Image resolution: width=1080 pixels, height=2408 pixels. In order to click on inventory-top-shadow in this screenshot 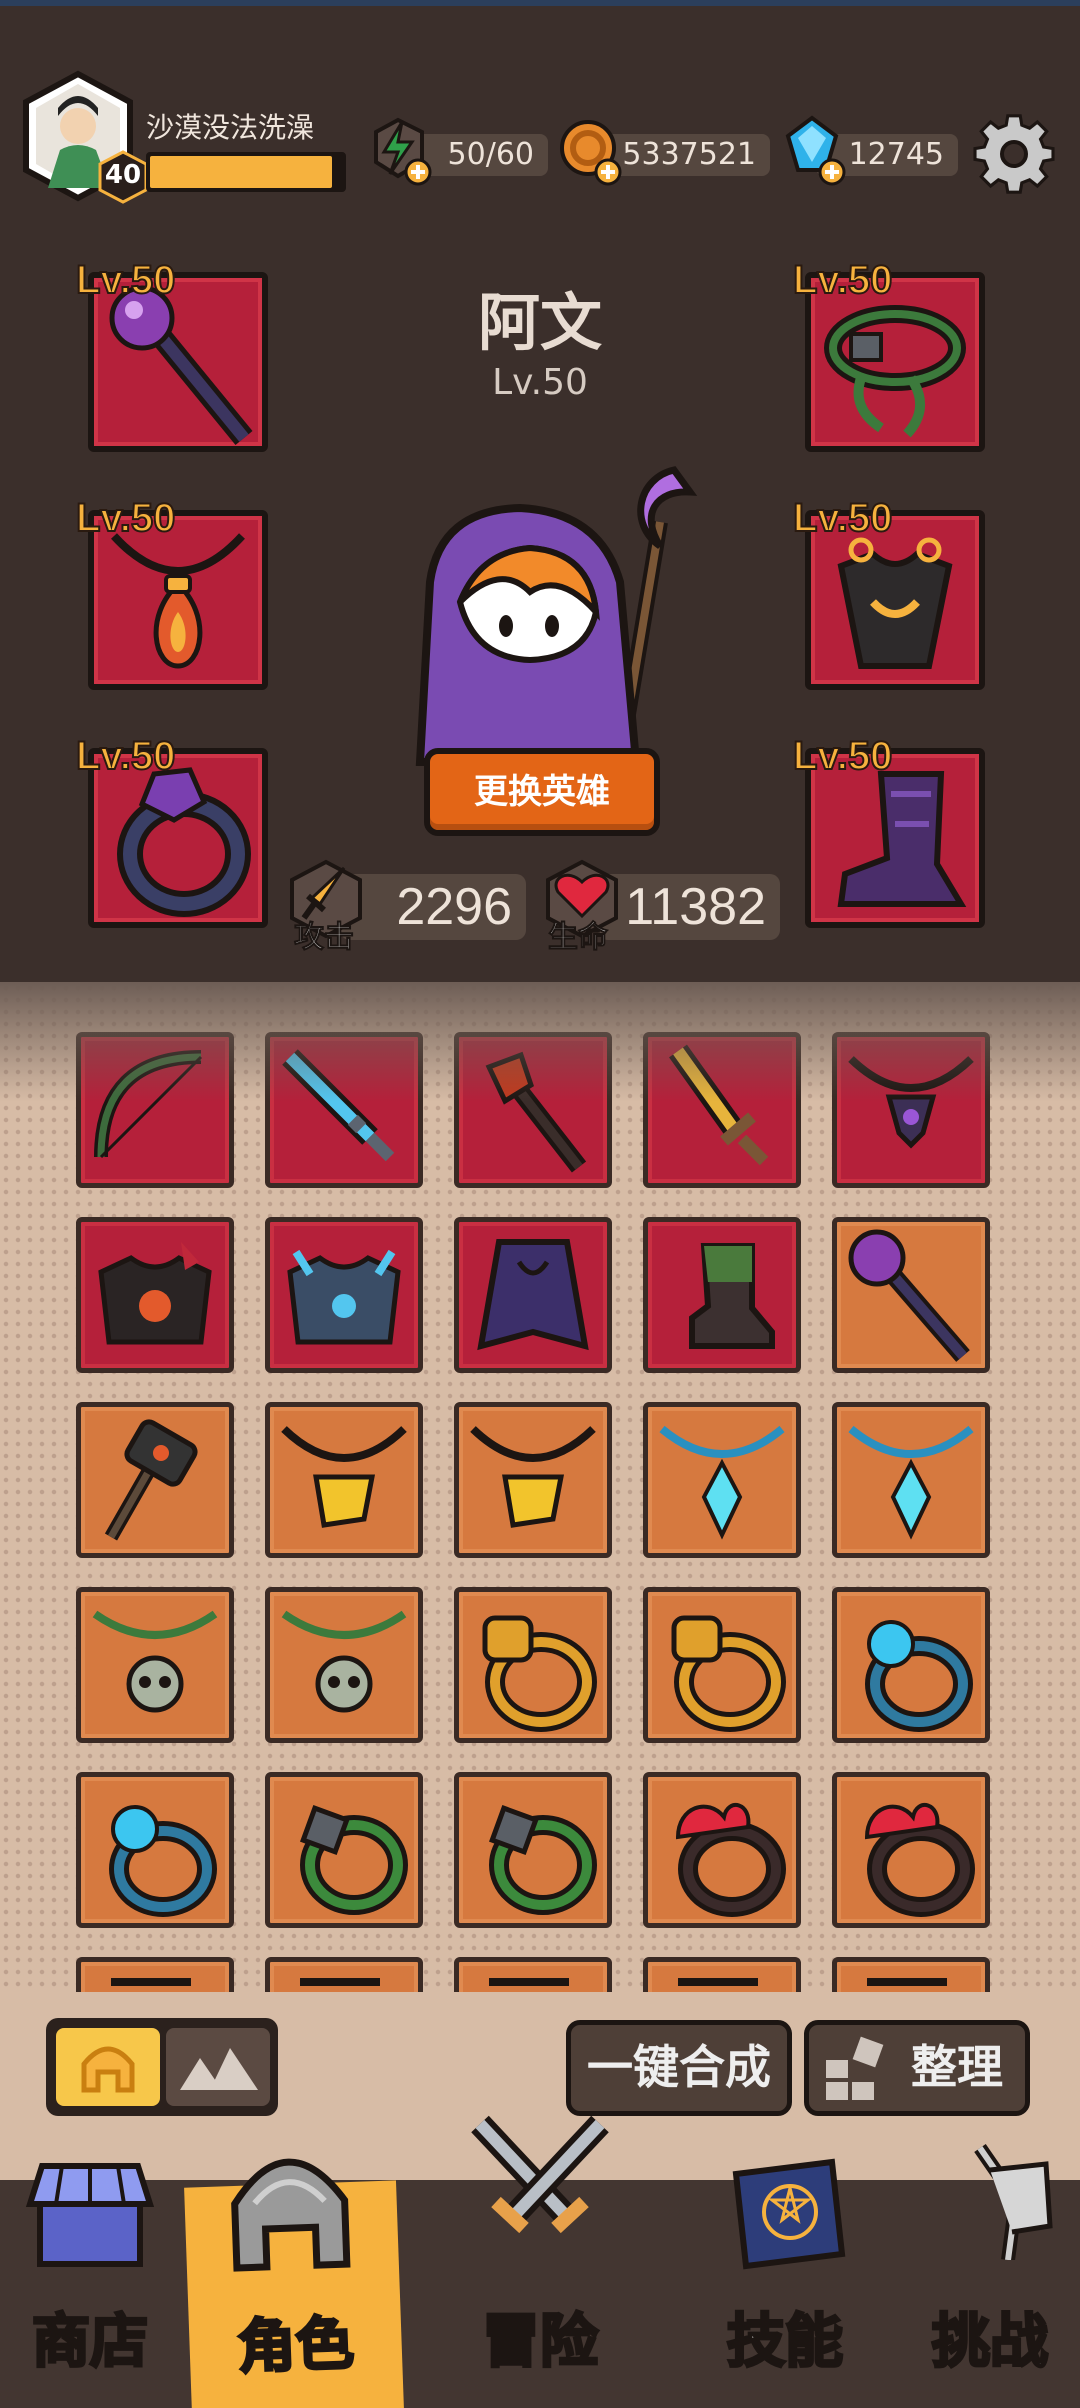, I will do `click(540, 1042)`.